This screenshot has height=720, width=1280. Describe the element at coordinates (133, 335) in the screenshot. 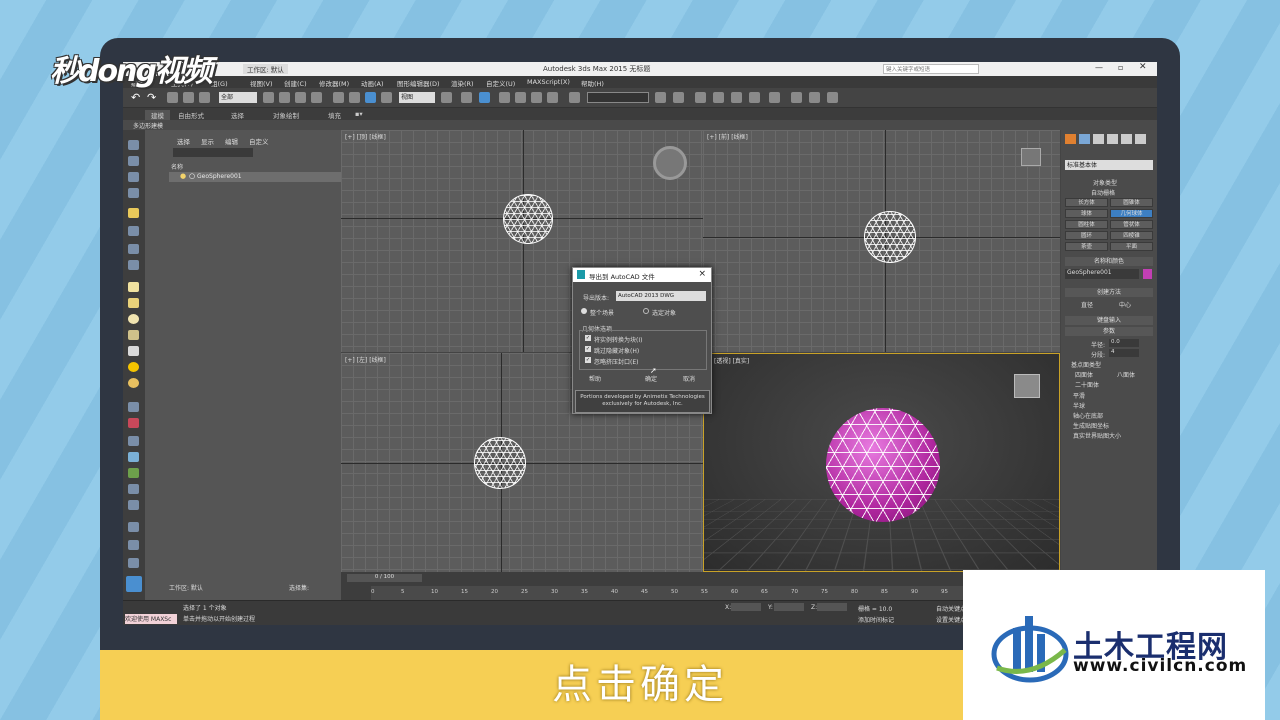

I see `teapot-icon` at that location.